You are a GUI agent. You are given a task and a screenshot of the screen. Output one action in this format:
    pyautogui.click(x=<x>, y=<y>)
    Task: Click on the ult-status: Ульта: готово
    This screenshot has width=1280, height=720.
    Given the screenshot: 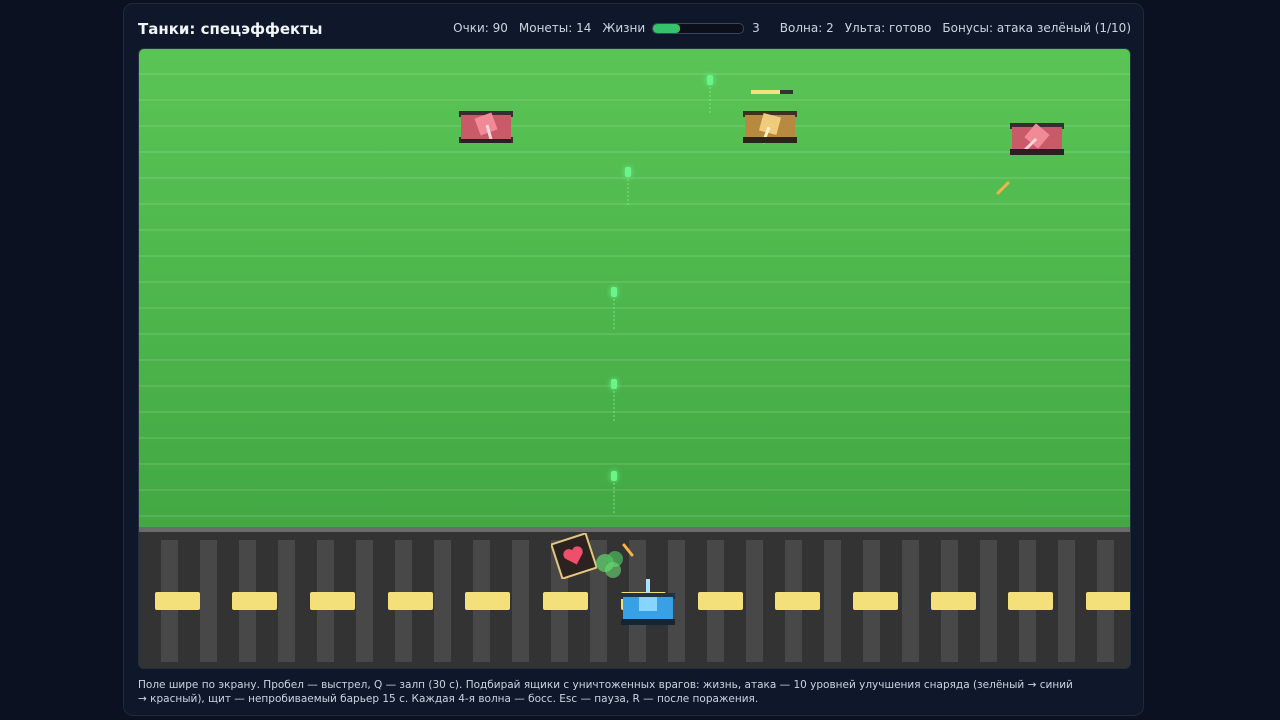 What is the action you would take?
    pyautogui.click(x=888, y=28)
    